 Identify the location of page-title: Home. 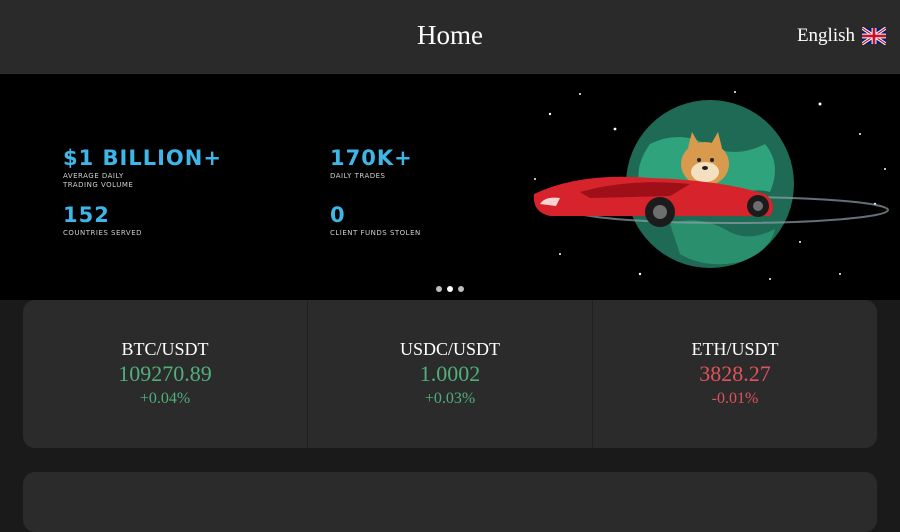
(450, 35).